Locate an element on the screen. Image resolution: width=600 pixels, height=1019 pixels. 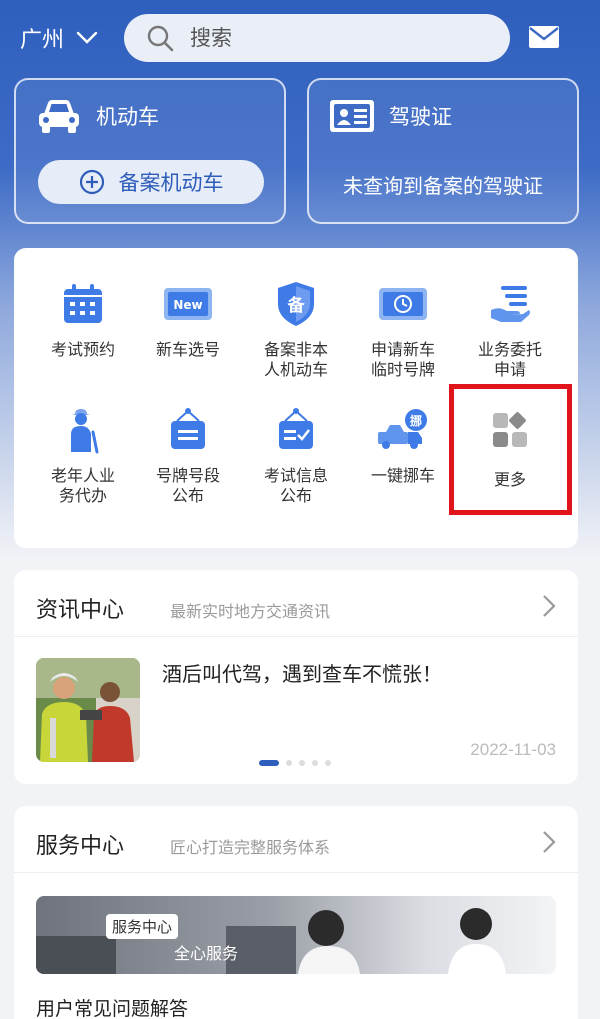
service-business-entrust: 业务委托 申请 is located at coordinates (510, 328).